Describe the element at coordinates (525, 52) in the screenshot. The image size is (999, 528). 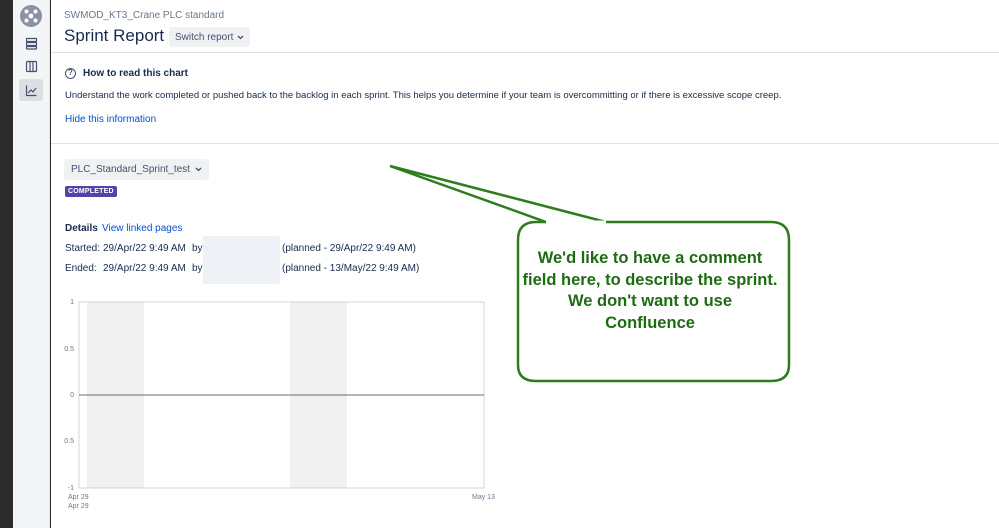
I see `header-divider` at that location.